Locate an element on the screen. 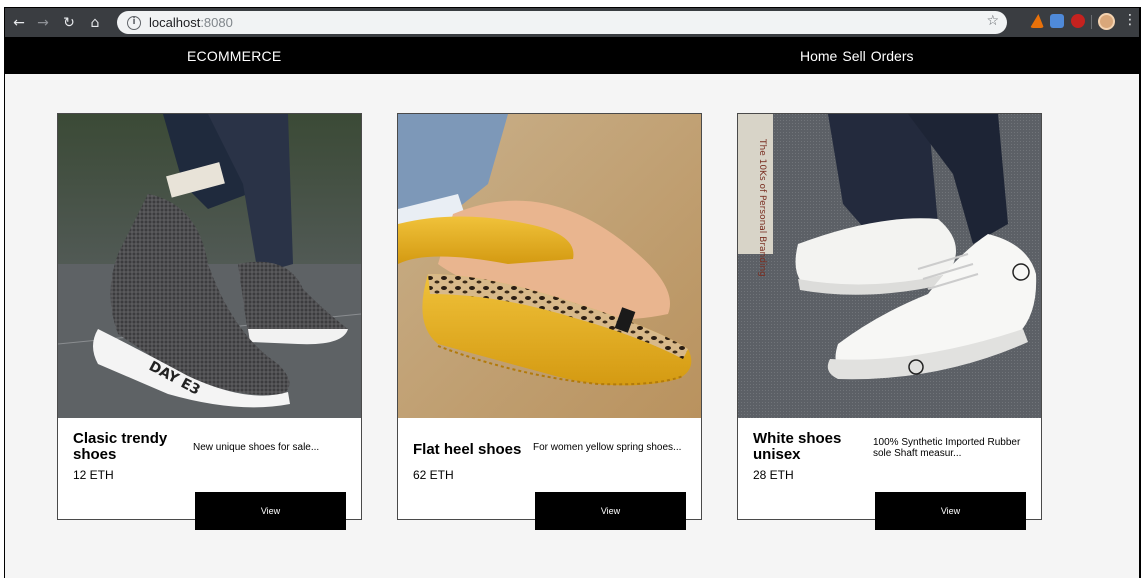  nav-link-orders: Orders is located at coordinates (892, 56).